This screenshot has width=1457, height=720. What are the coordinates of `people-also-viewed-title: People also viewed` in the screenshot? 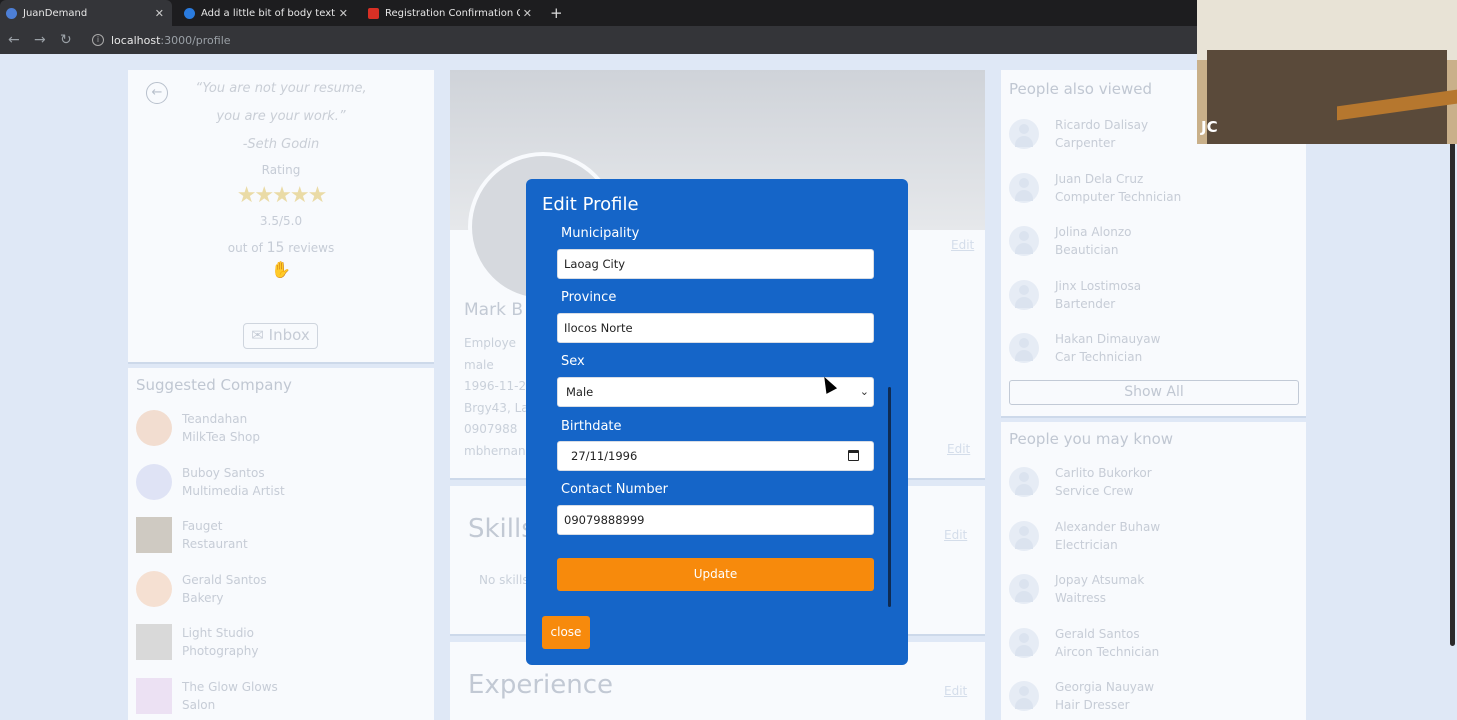 It's located at (1081, 89).